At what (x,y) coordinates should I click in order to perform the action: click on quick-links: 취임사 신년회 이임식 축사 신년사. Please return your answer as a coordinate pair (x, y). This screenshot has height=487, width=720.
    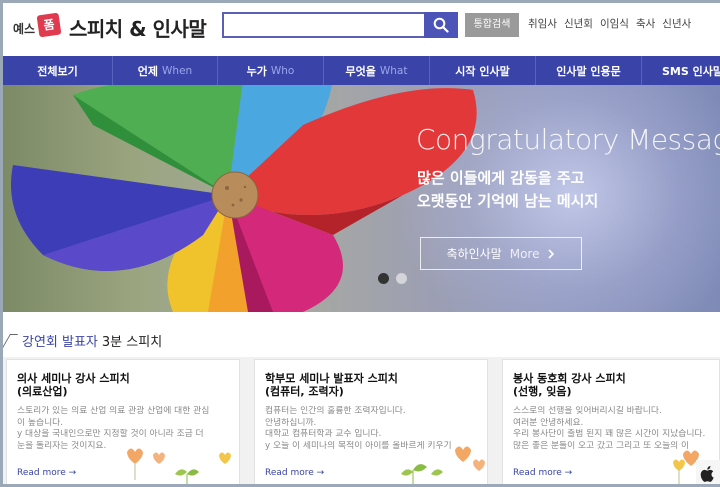
    Looking at the image, I should click on (609, 23).